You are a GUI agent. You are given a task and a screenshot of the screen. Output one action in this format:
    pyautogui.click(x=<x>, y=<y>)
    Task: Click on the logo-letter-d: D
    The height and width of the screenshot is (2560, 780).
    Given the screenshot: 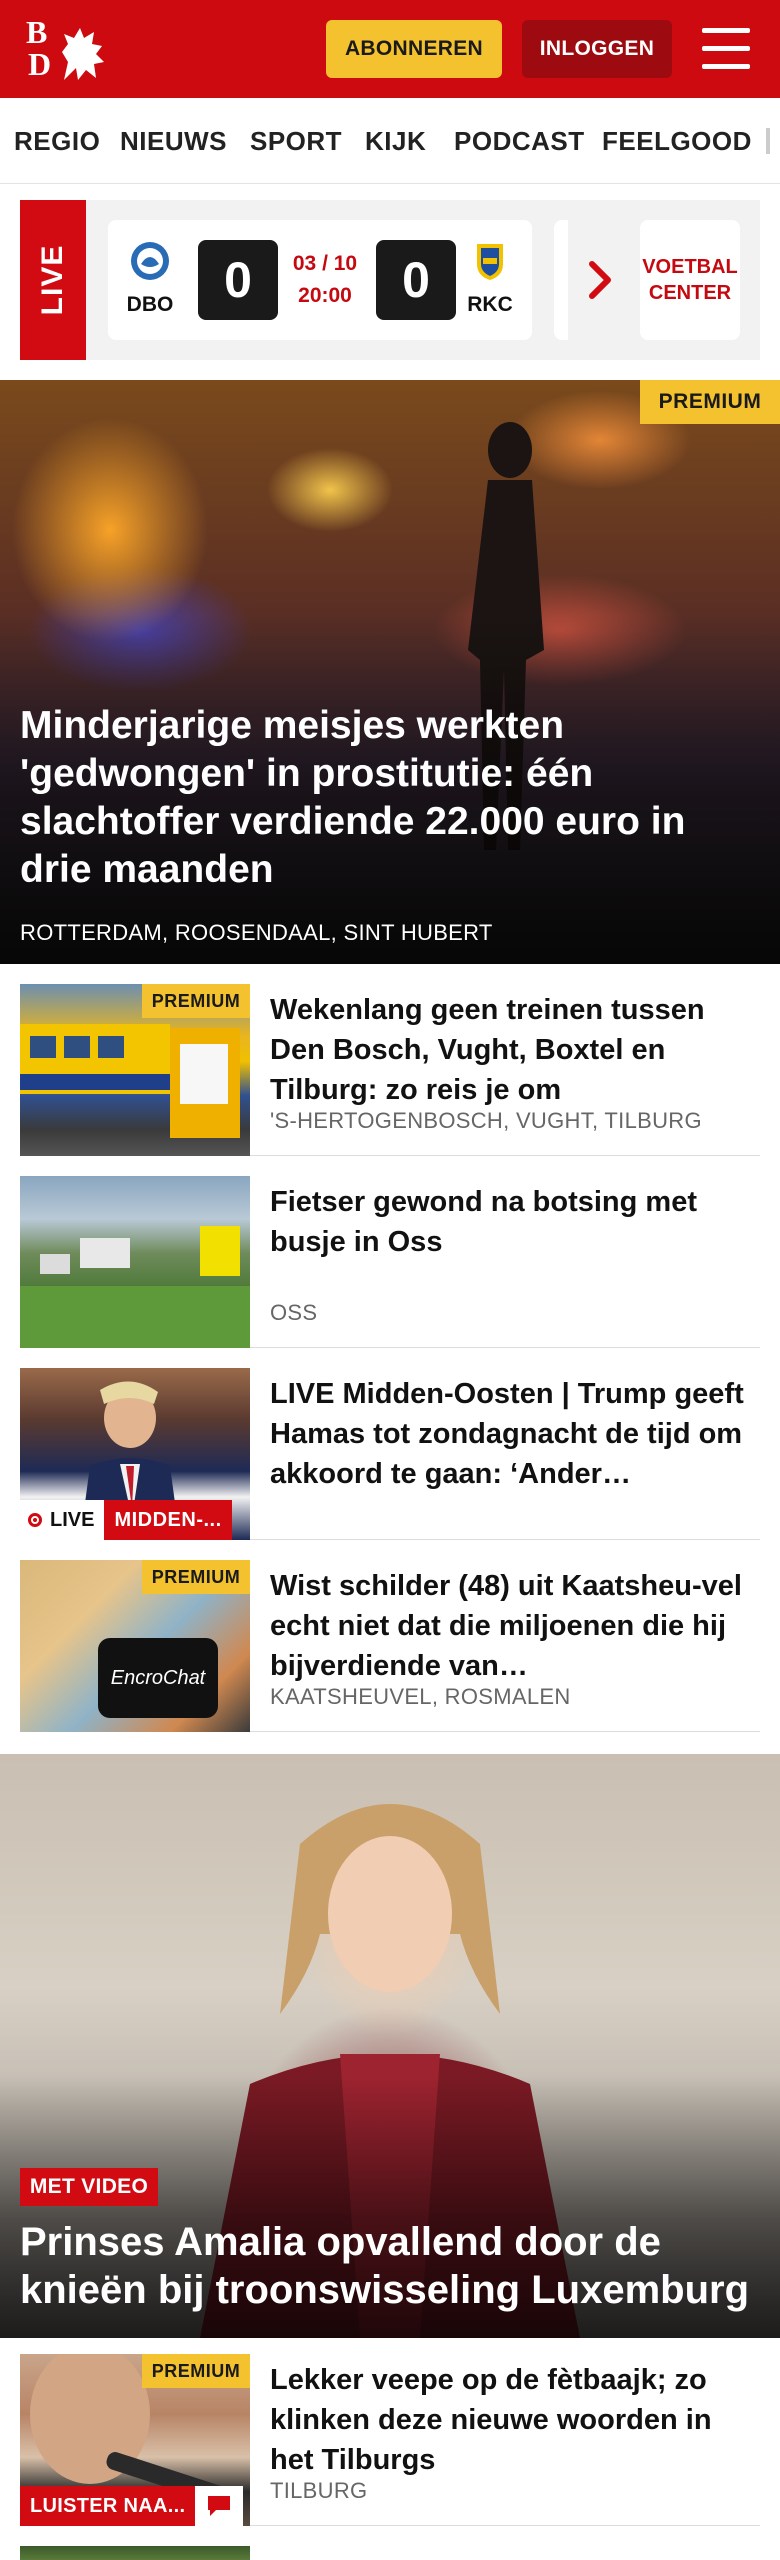 What is the action you would take?
    pyautogui.click(x=40, y=64)
    